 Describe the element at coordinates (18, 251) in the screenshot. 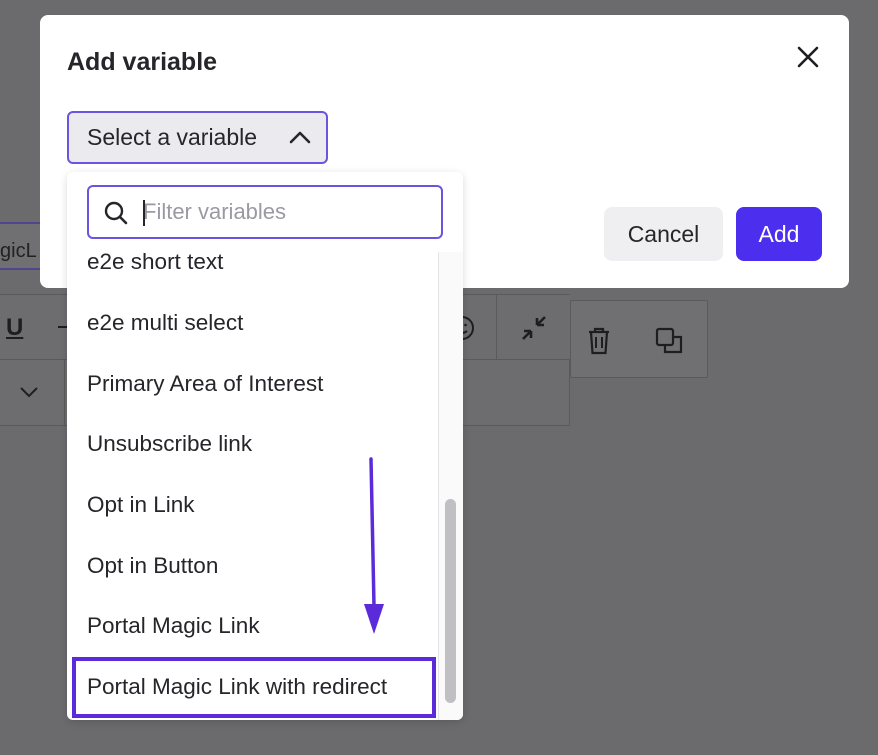

I see `background-input-text: gicL` at that location.